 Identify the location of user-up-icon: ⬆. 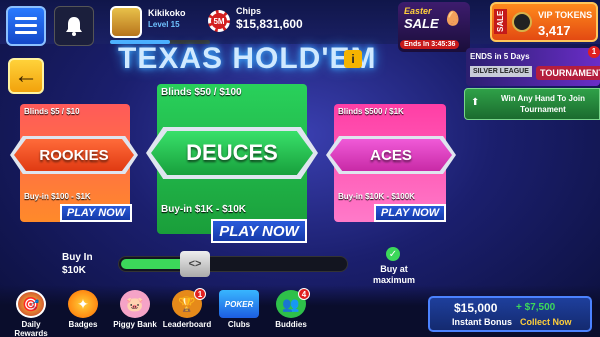
(475, 102).